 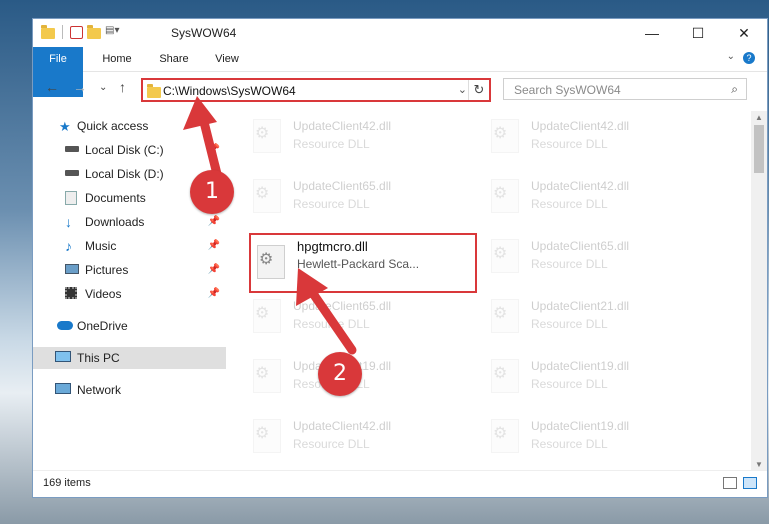 What do you see at coordinates (462, 89) in the screenshot?
I see `address-dropdown-icon: ⌄` at bounding box center [462, 89].